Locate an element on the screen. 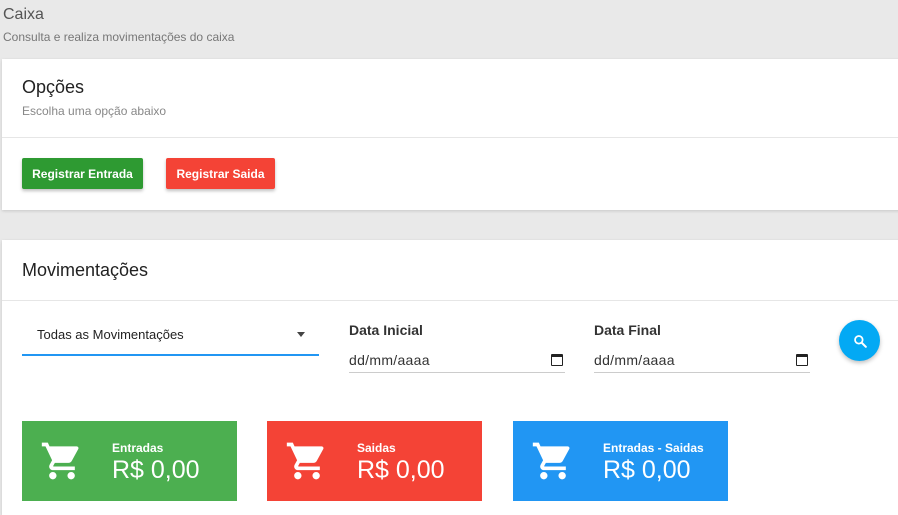 The height and width of the screenshot is (515, 898). stat-saidas-label: Saidas is located at coordinates (376, 448).